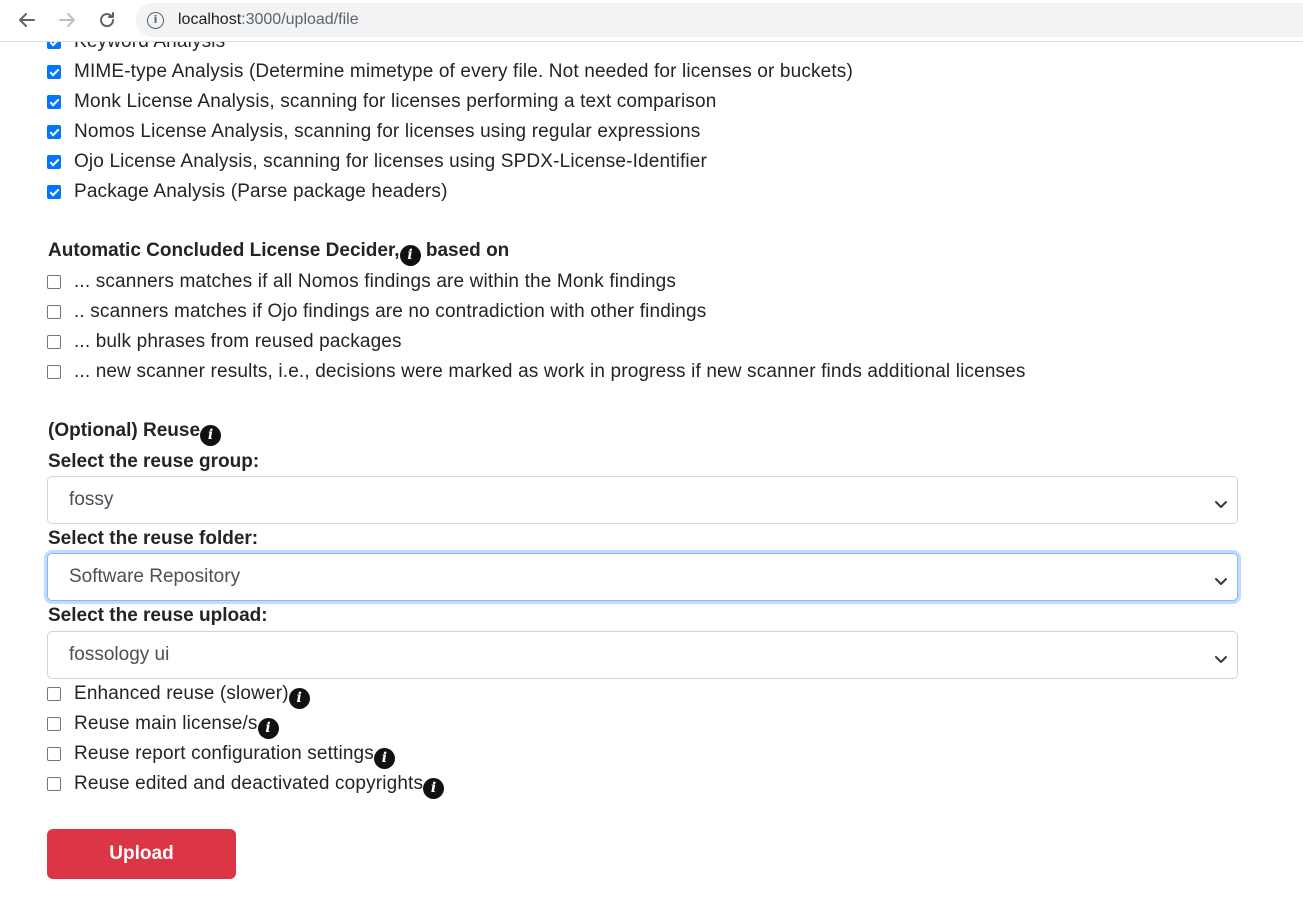  What do you see at coordinates (67, 20) in the screenshot?
I see `arrow-right-icon` at bounding box center [67, 20].